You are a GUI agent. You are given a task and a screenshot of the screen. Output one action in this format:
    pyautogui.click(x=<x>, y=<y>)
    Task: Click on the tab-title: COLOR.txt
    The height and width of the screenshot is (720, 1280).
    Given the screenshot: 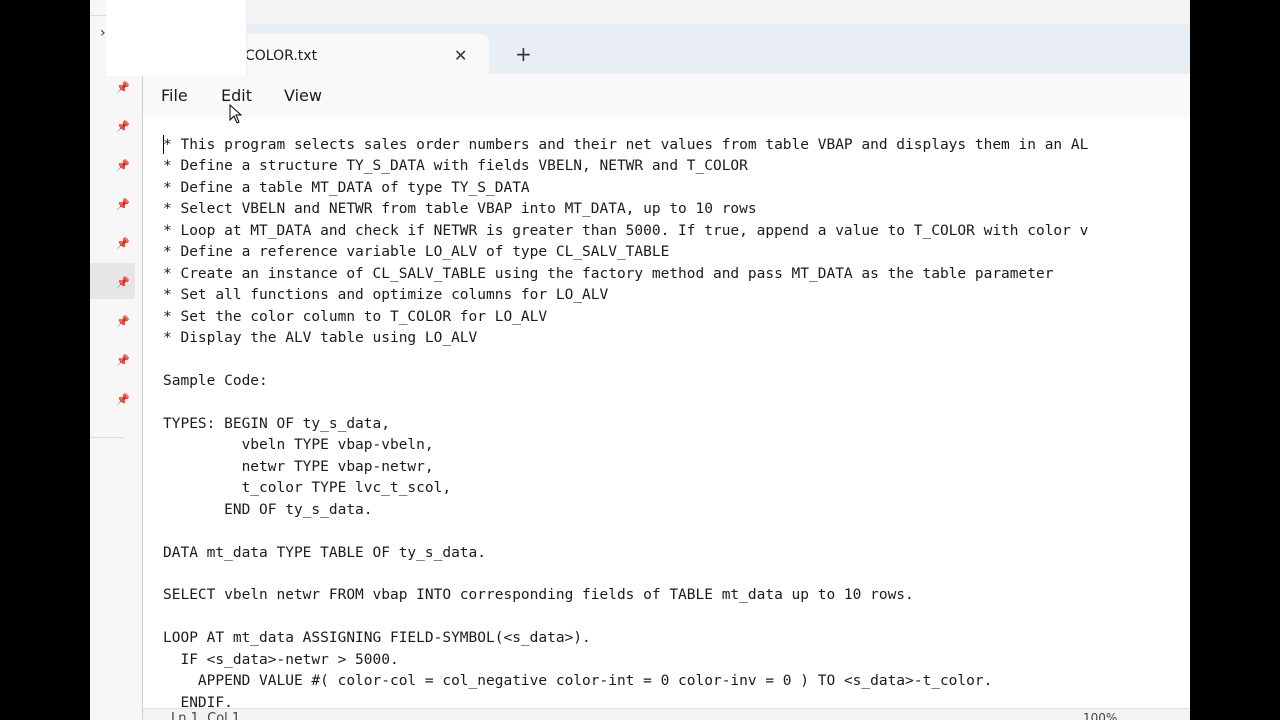 What is the action you would take?
    pyautogui.click(x=281, y=56)
    